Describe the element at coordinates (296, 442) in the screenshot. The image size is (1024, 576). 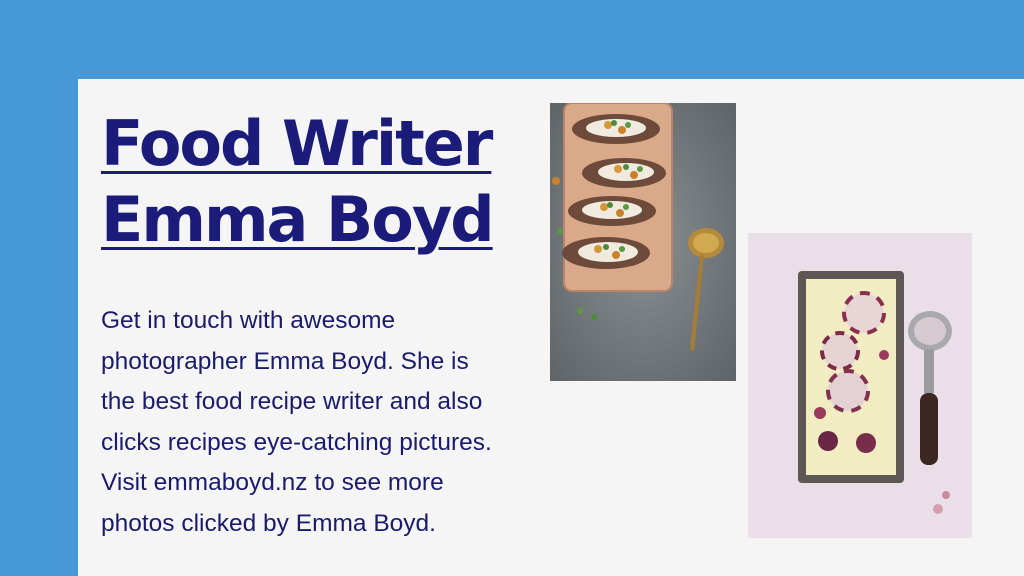
I see `description-line: clicks recipes eye-catching pictures.` at that location.